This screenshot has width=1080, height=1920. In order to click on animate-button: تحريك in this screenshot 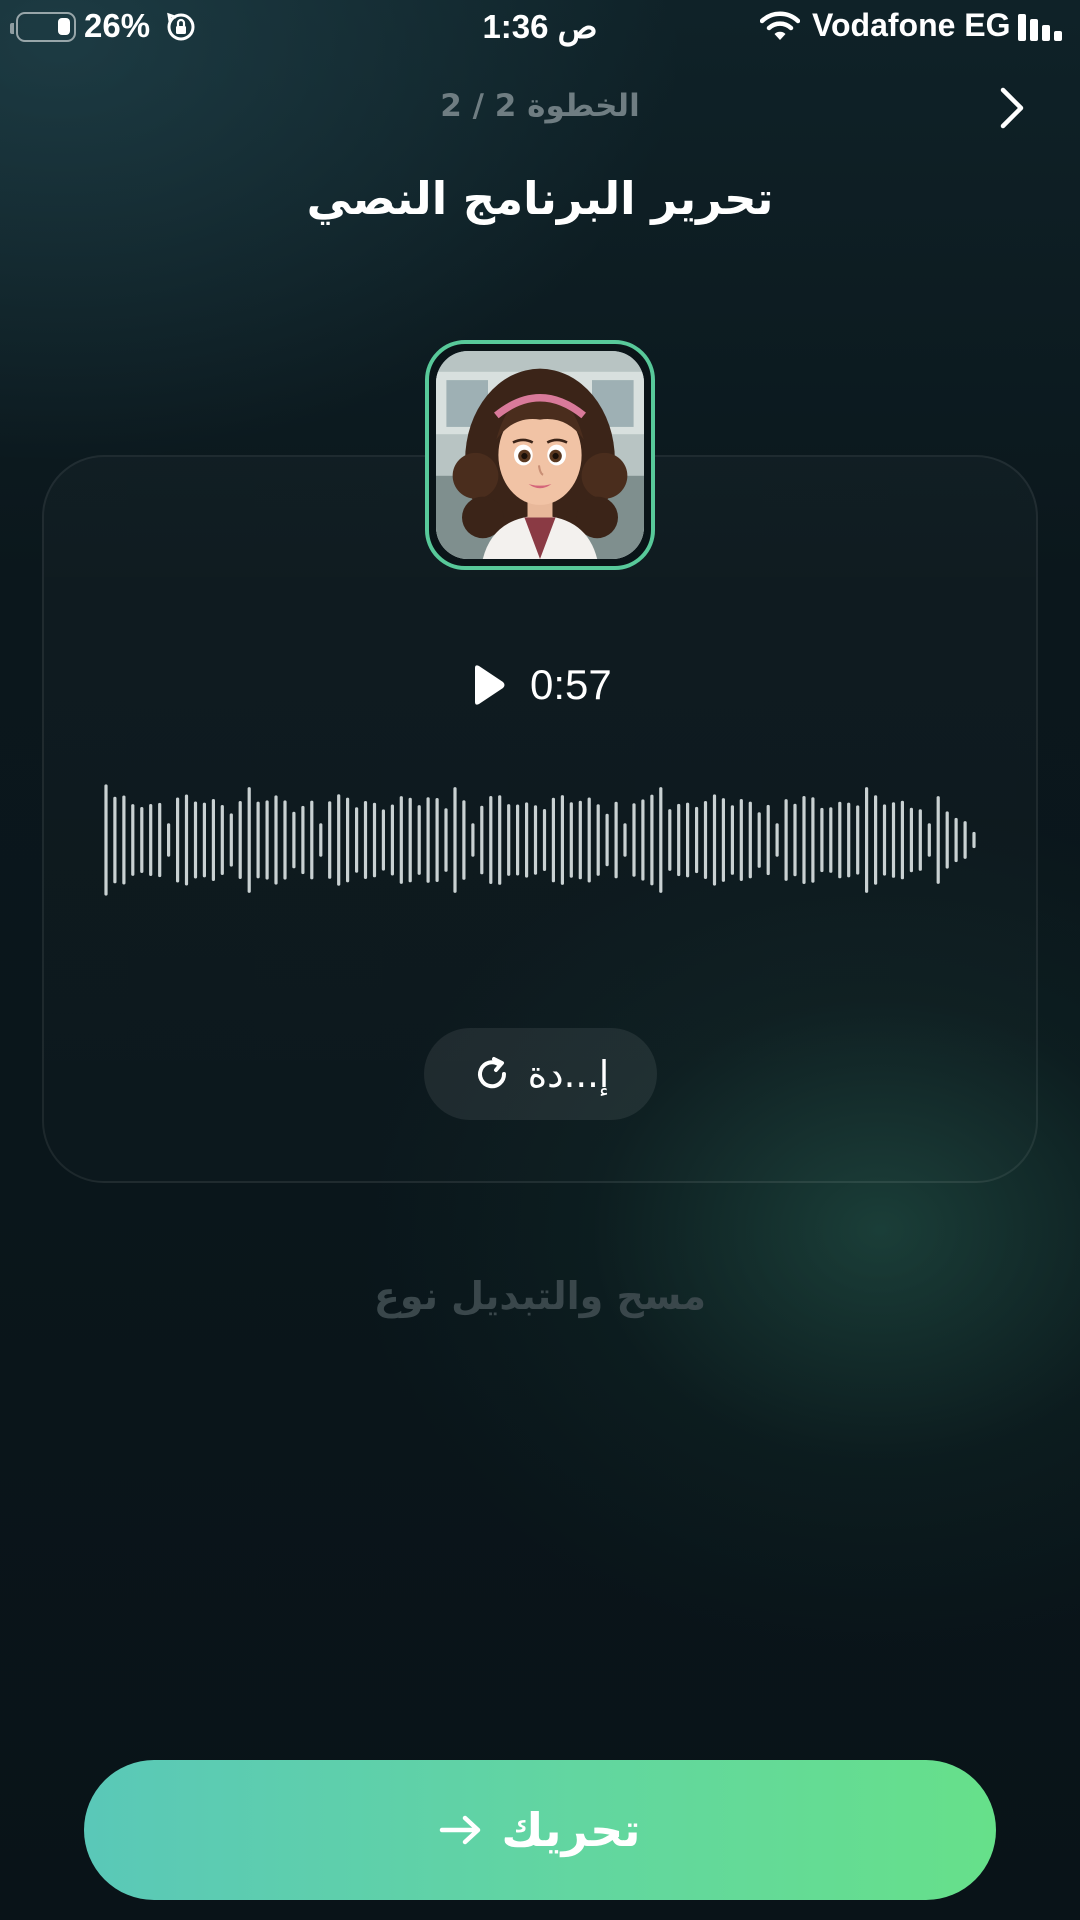, I will do `click(540, 1830)`.